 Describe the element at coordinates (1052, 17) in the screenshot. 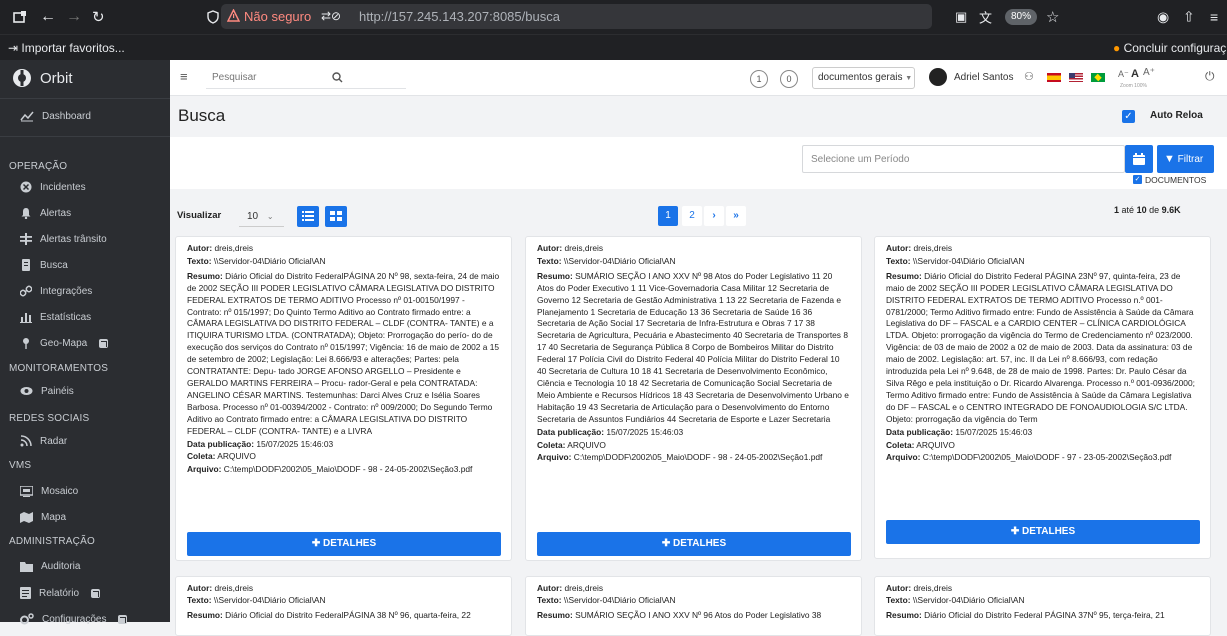

I see `bookmark-star-icon: ☆` at that location.